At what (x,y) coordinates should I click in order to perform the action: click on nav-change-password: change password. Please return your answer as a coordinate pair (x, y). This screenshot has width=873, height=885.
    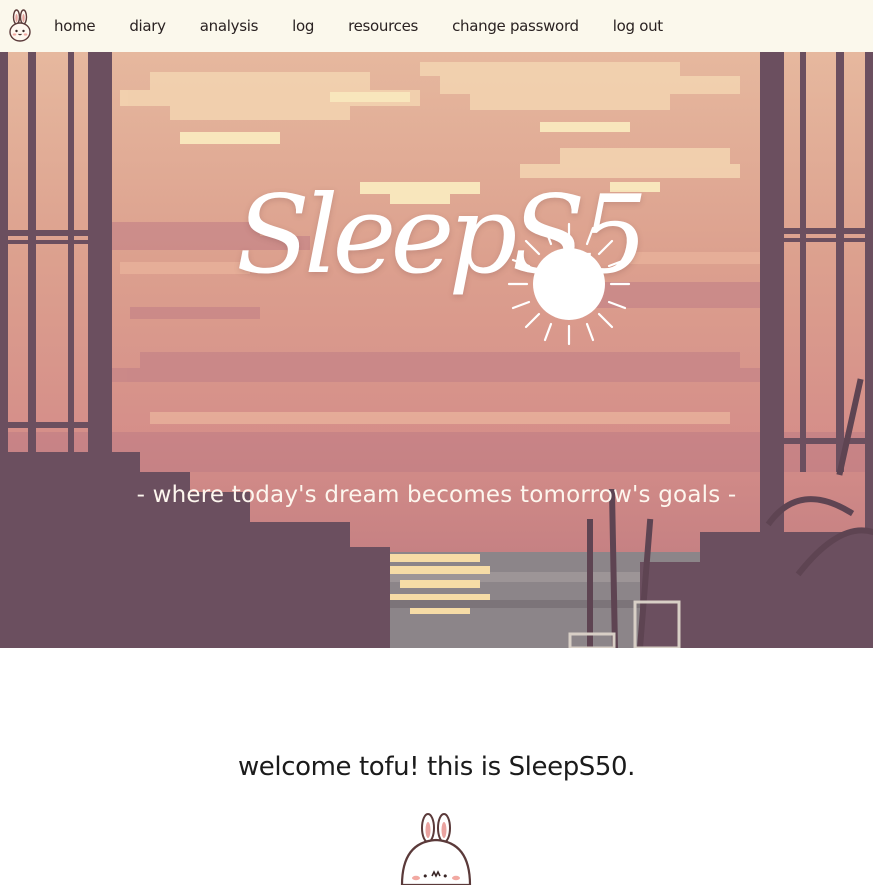
    Looking at the image, I should click on (515, 26).